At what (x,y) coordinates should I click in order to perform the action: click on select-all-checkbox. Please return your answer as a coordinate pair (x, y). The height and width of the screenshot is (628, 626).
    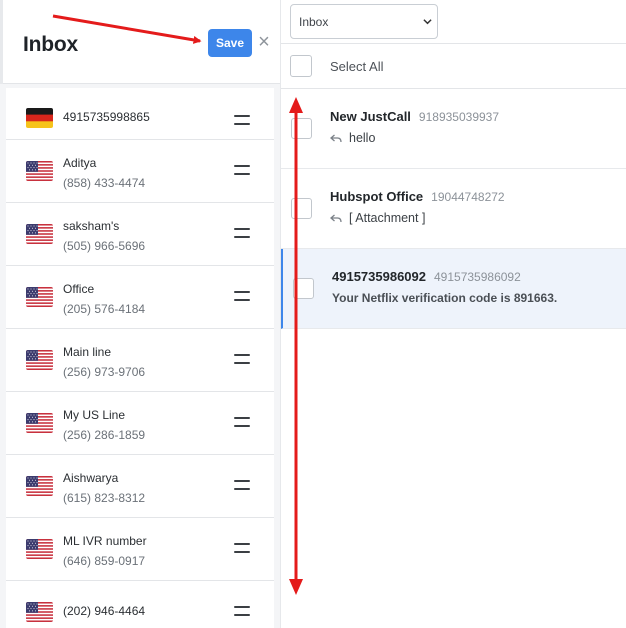
    Looking at the image, I should click on (301, 66).